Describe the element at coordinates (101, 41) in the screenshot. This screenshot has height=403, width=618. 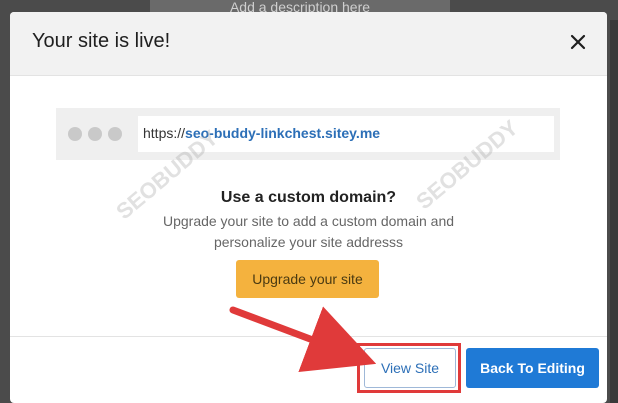
I see `modal-title: Your site is live!` at that location.